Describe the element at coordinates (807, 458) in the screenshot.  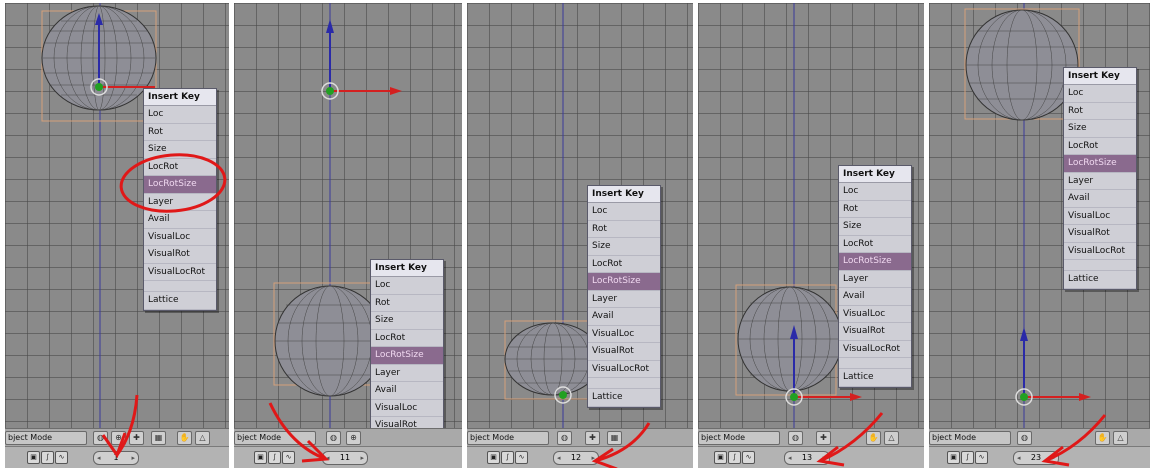
I see `current-frame-field: ◂ 13 ▸` at that location.